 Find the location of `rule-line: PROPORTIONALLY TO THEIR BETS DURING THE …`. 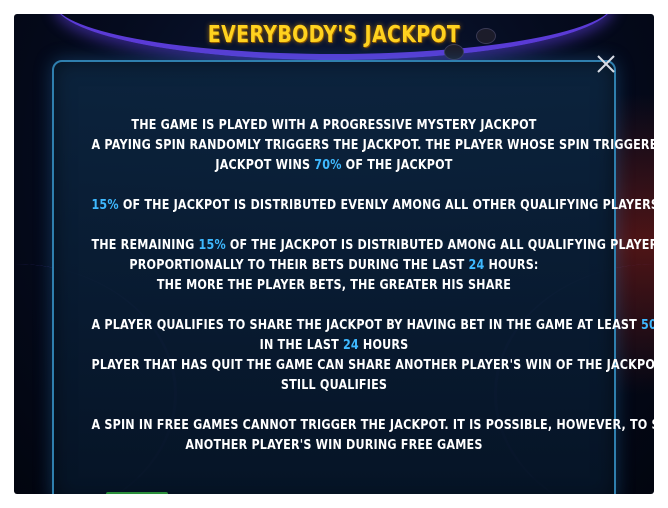

rule-line: PROPORTIONALLY TO THEIR BETS DURING THE … is located at coordinates (333, 266).